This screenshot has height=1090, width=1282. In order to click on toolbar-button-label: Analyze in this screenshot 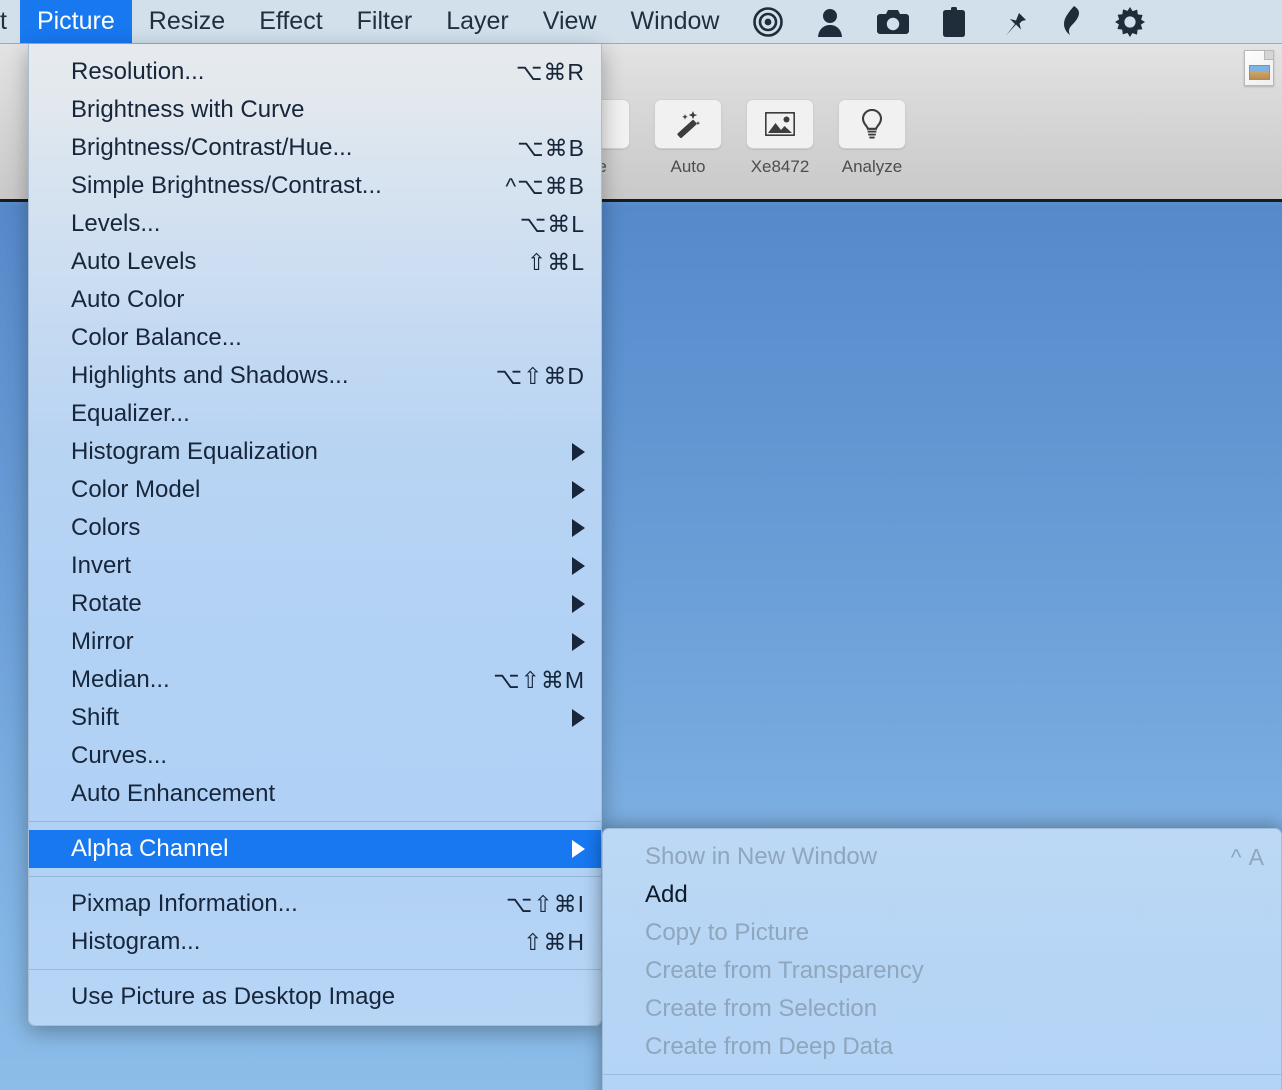, I will do `click(872, 166)`.